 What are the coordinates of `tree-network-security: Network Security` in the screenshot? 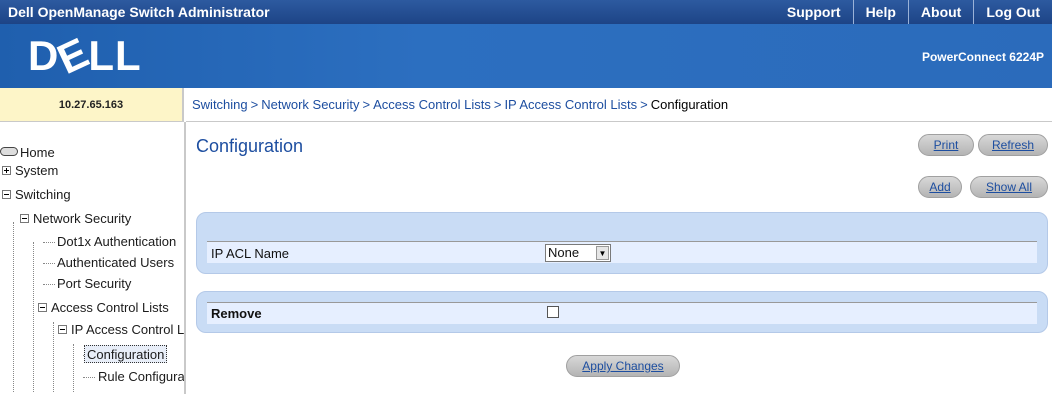 It's located at (75, 219).